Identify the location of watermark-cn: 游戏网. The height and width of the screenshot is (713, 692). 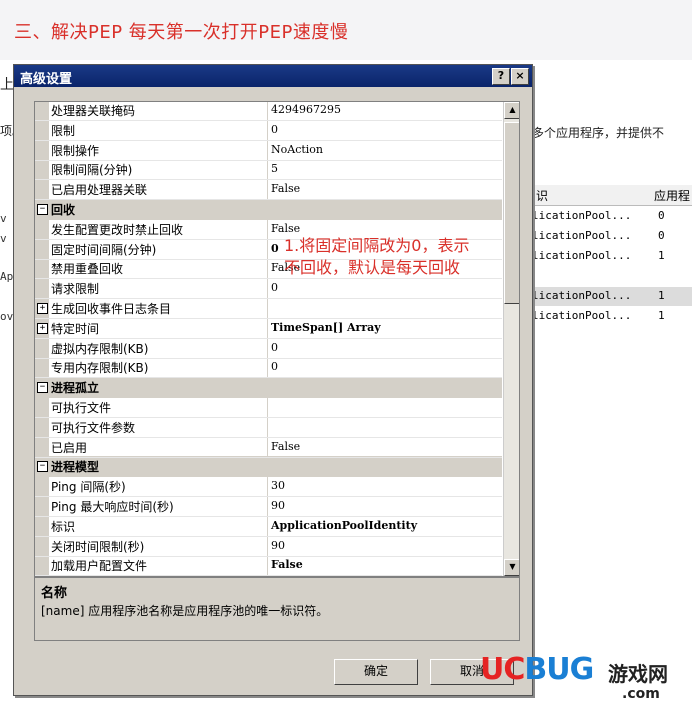
(638, 674).